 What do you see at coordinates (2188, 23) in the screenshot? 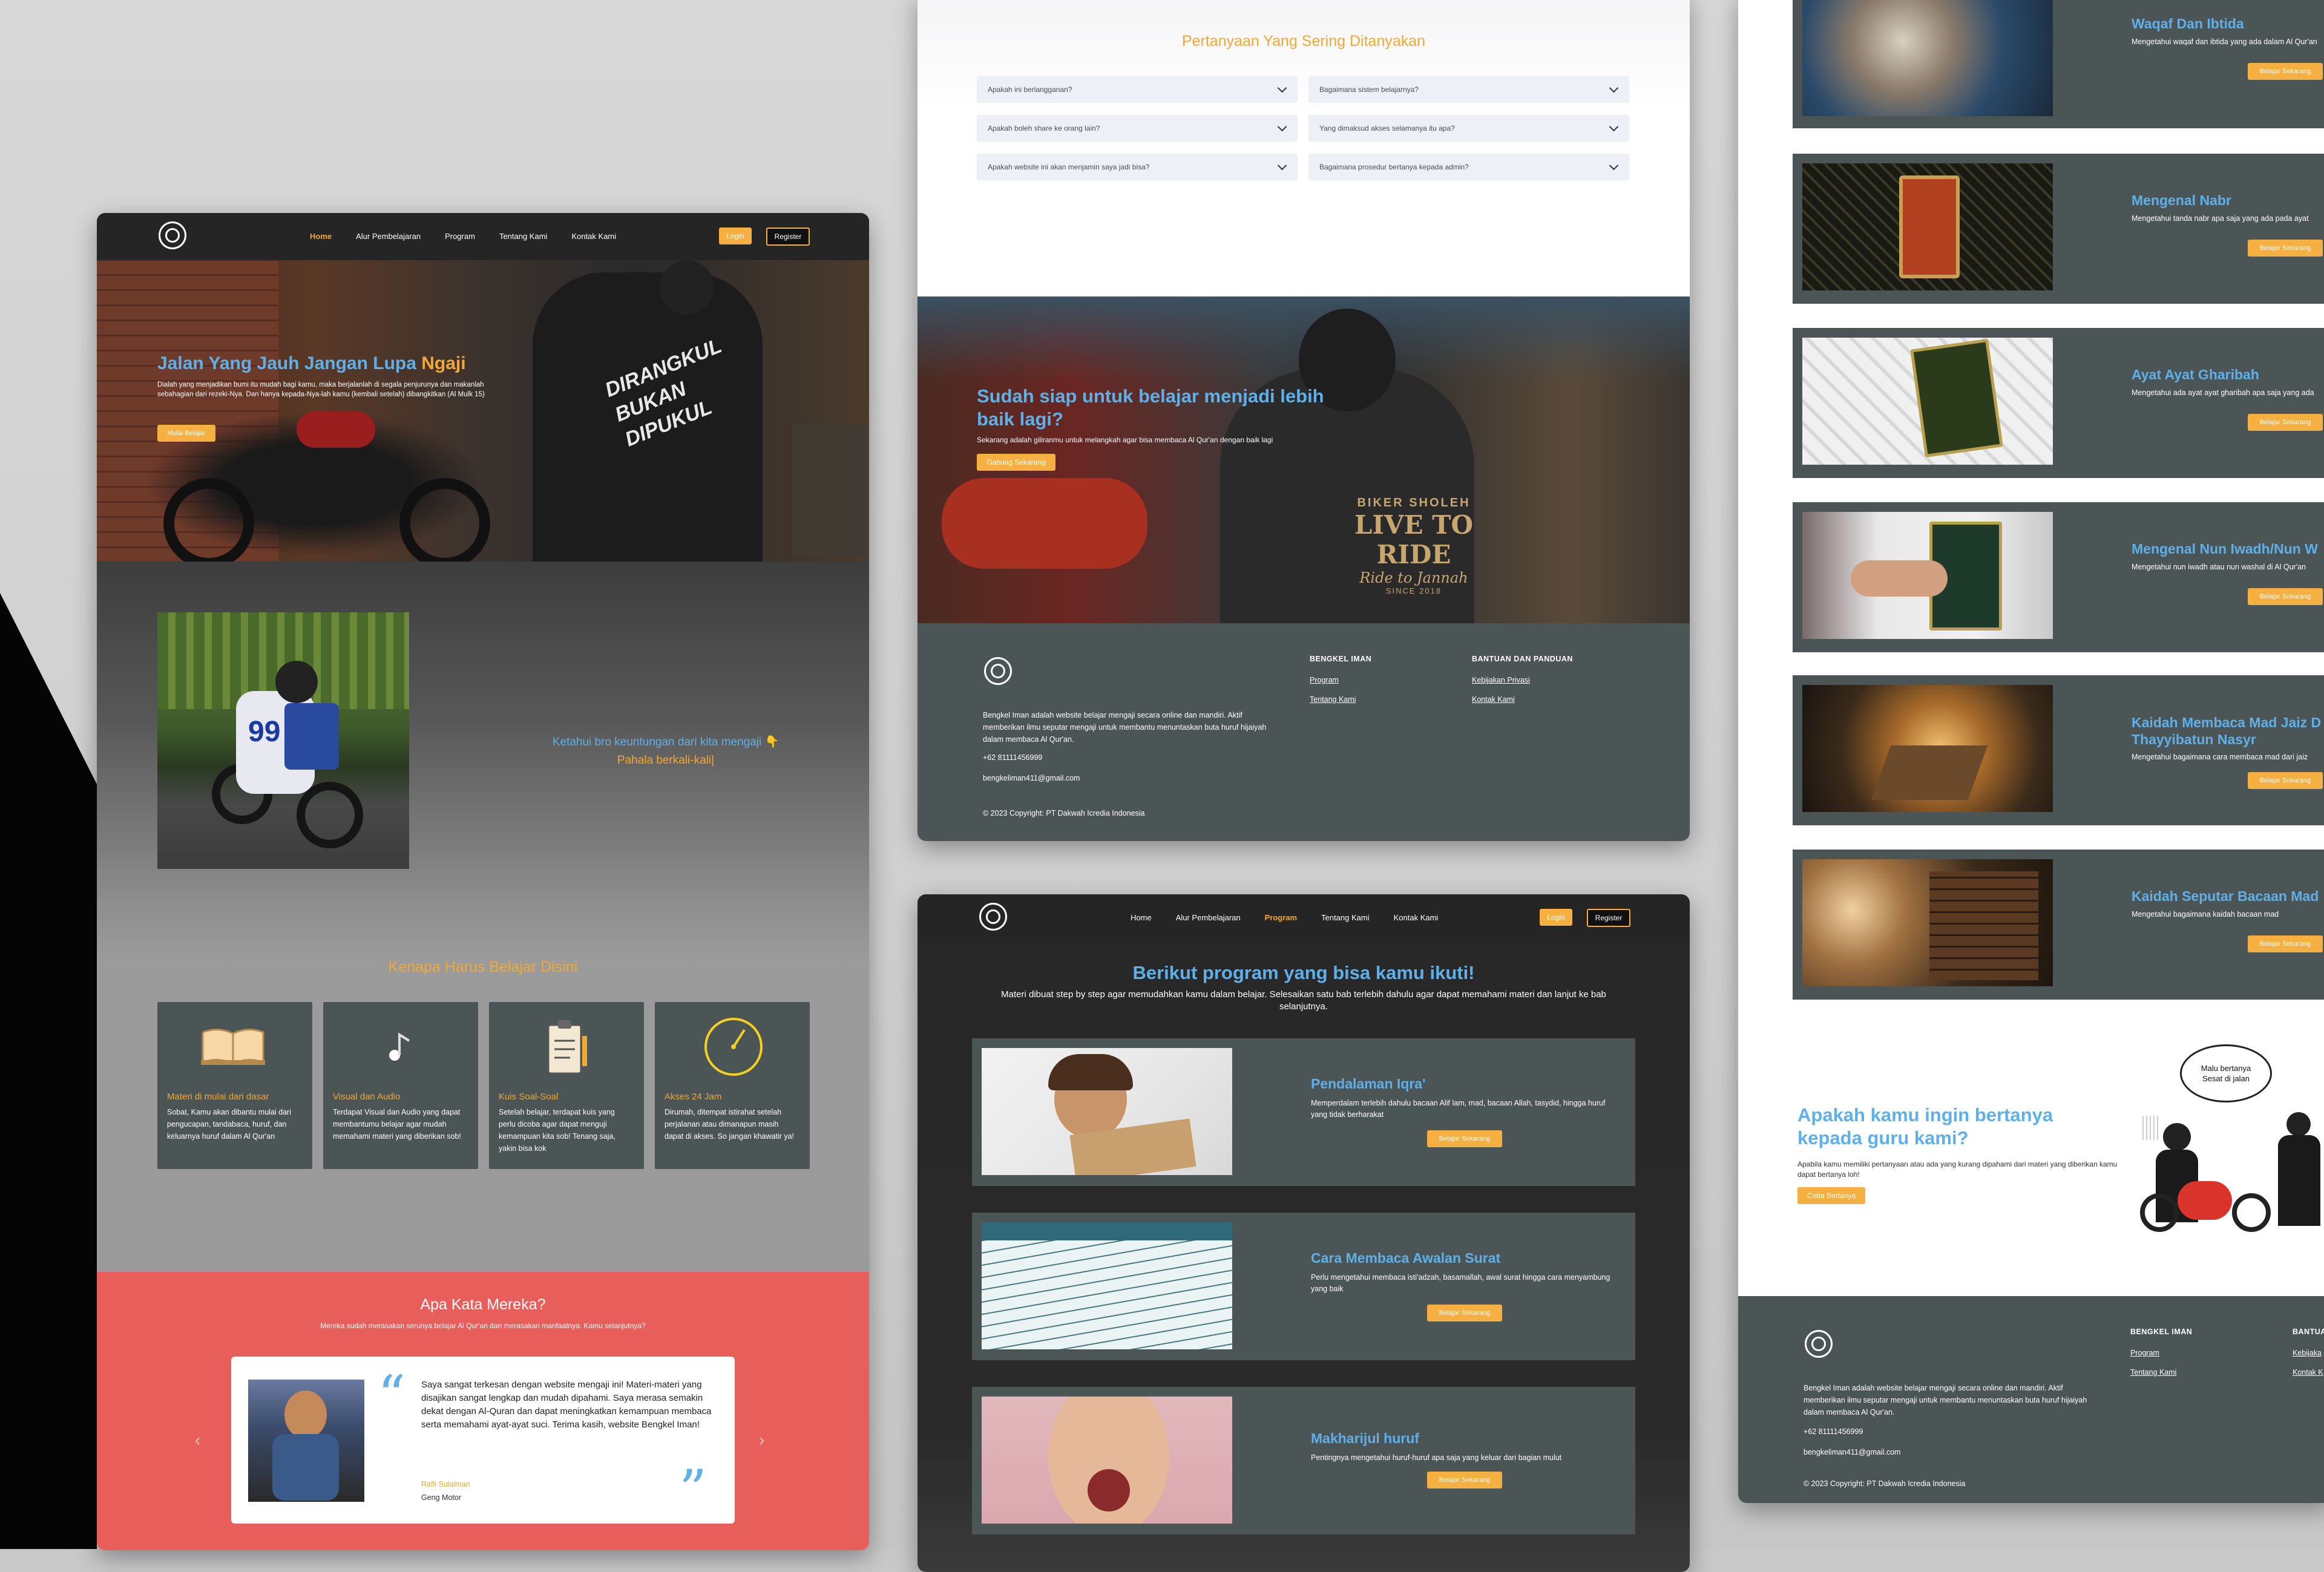
I see `program-item-title: Waqaf Dan Ibtida` at bounding box center [2188, 23].